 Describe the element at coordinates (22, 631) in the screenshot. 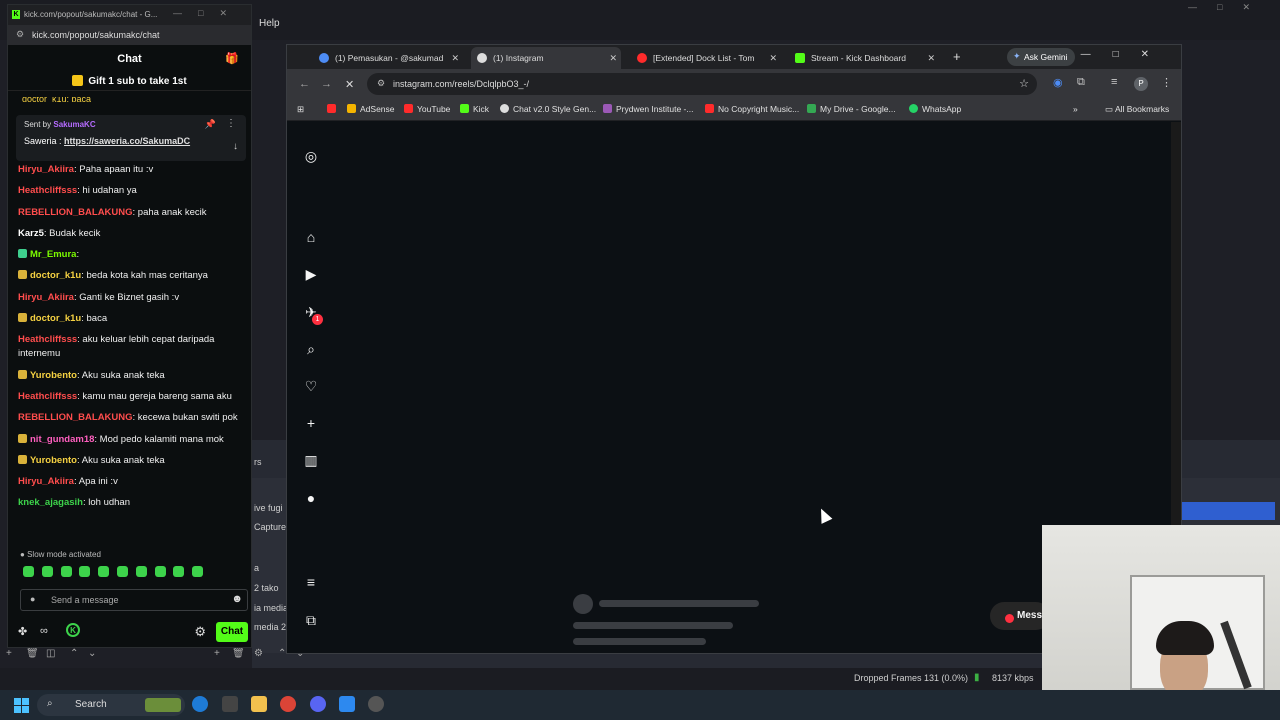

I see `points-icon: ✤` at that location.